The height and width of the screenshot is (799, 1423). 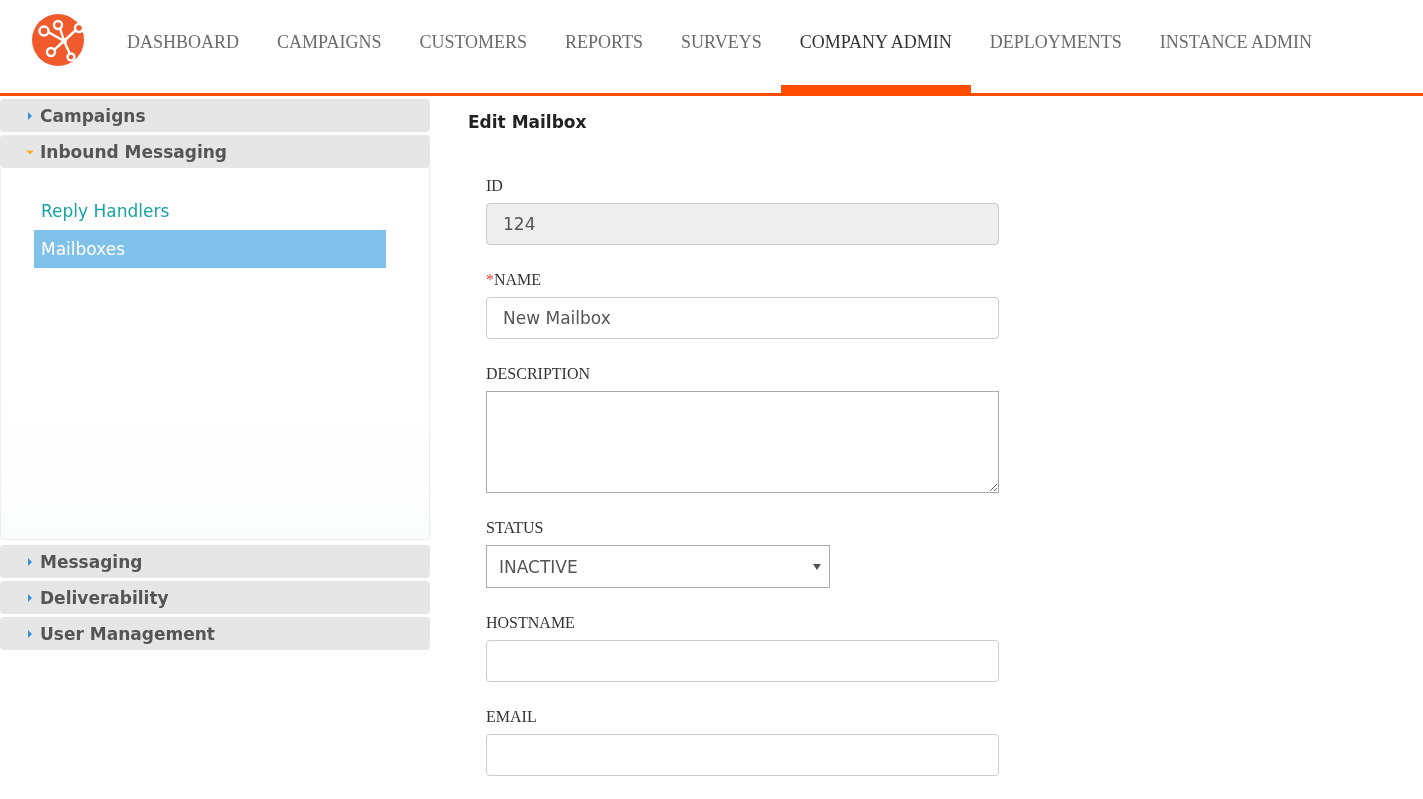 I want to click on nav-tab: CAMPAIGNS, so click(x=329, y=46).